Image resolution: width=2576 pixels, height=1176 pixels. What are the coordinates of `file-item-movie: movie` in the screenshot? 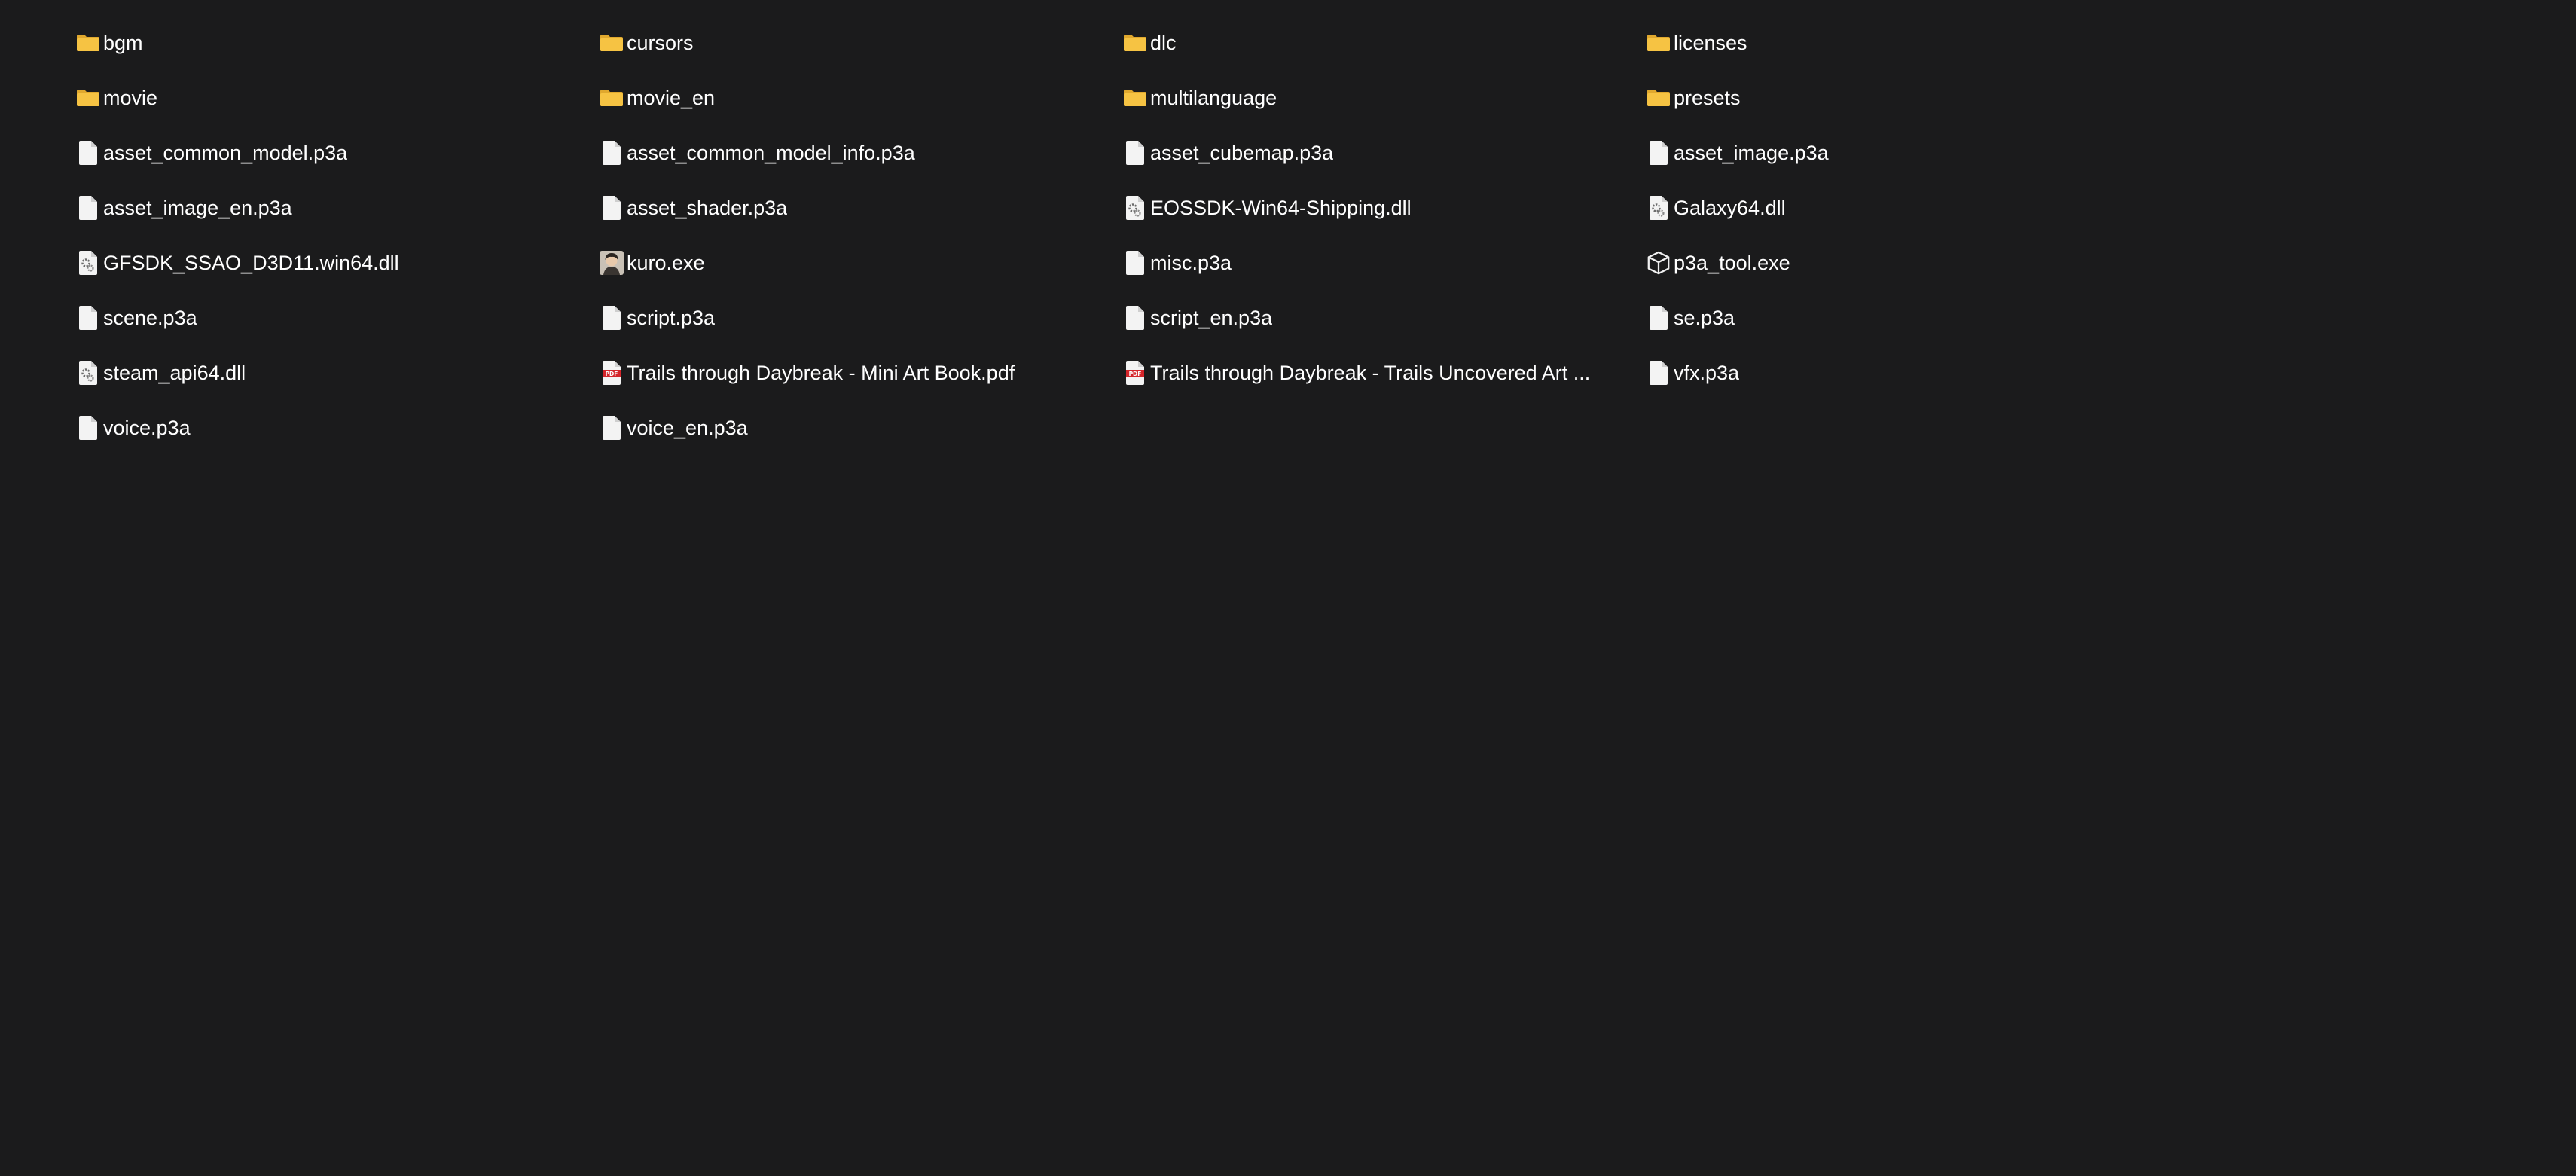 It's located at (337, 97).